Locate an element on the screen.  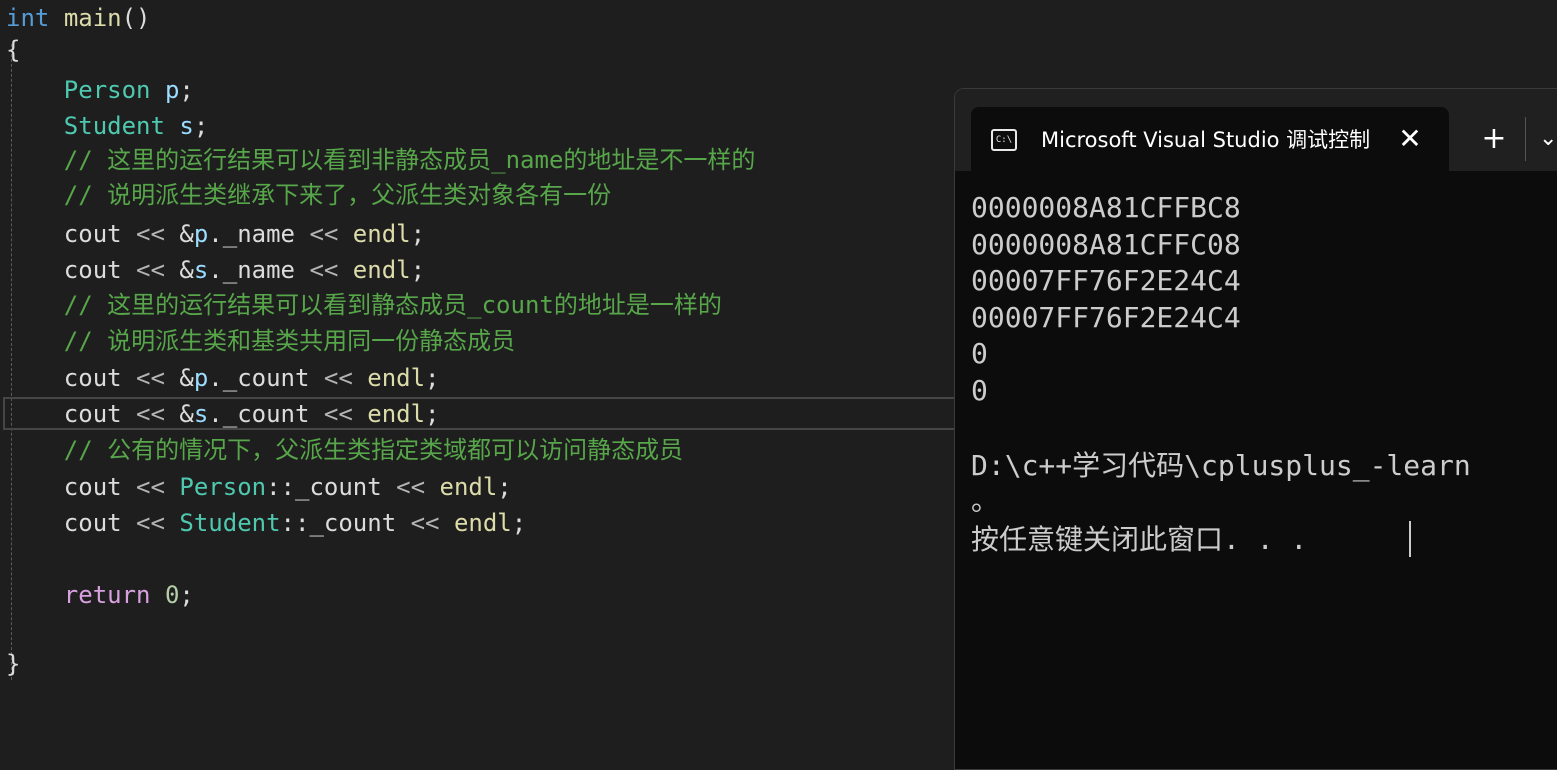
terminal-icon: C:\ is located at coordinates (1004, 140).